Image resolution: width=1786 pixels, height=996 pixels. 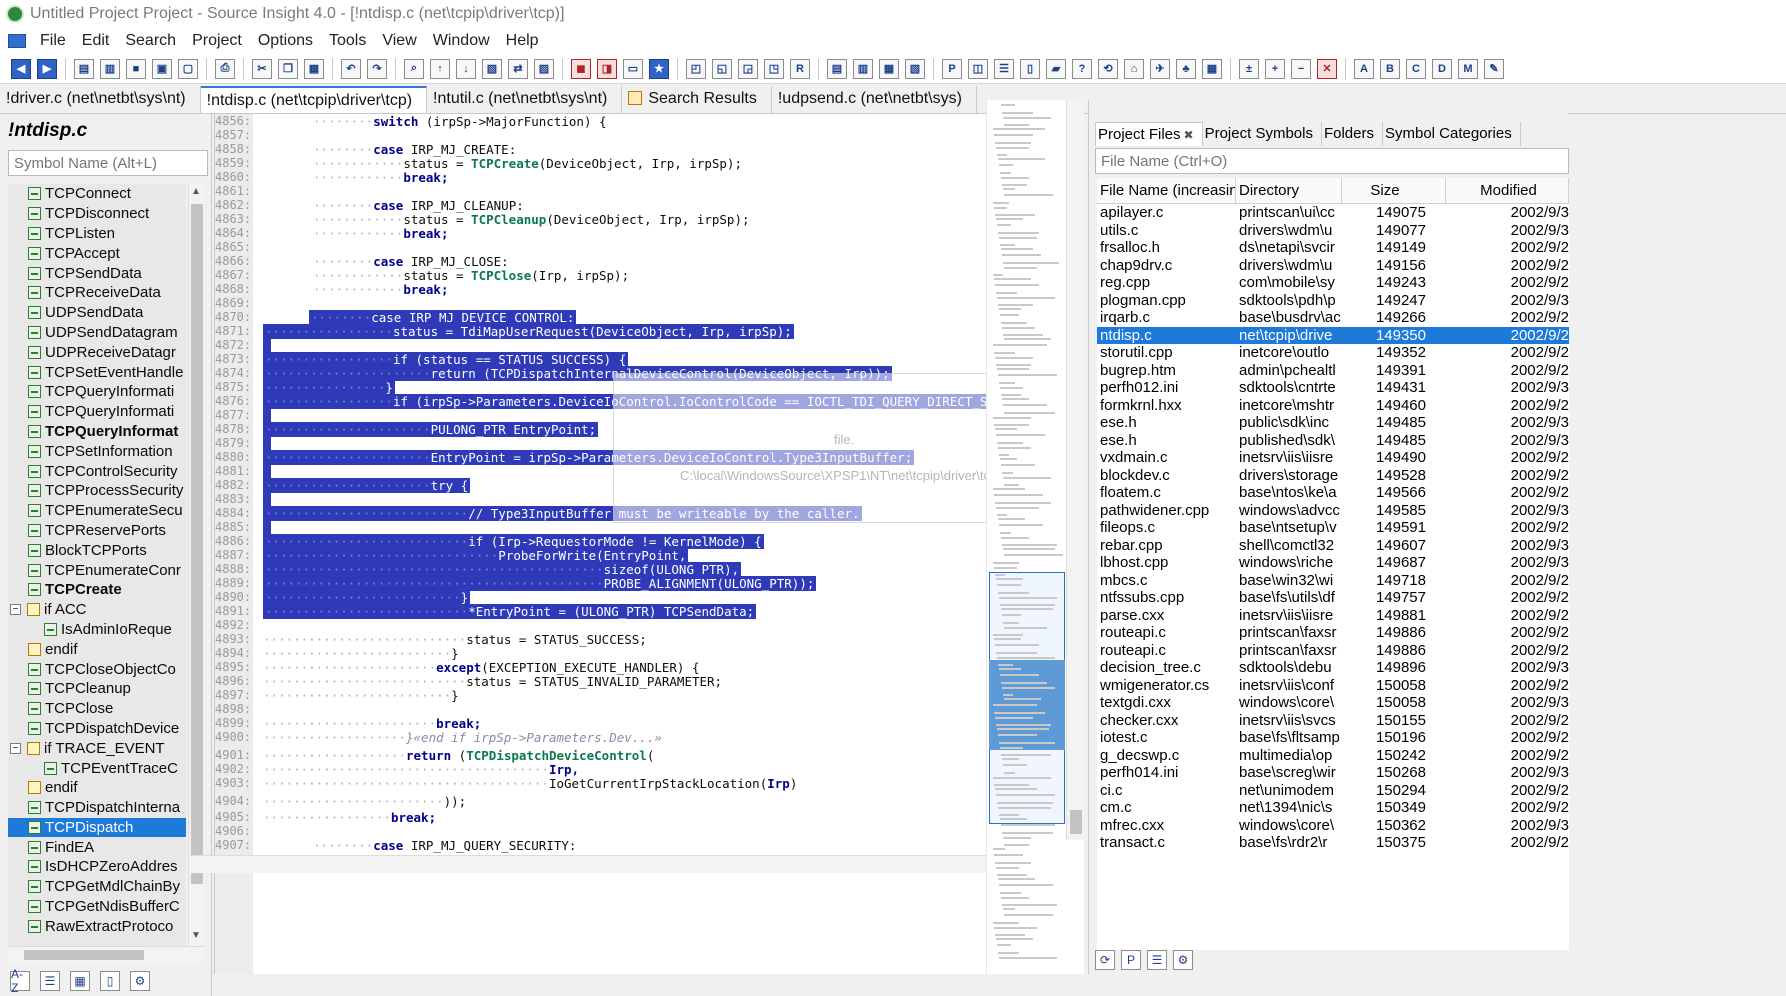 What do you see at coordinates (1333, 546) in the screenshot?
I see `file-table-row: rebar.cpp shell\comctl32 149607 2002/9/3` at bounding box center [1333, 546].